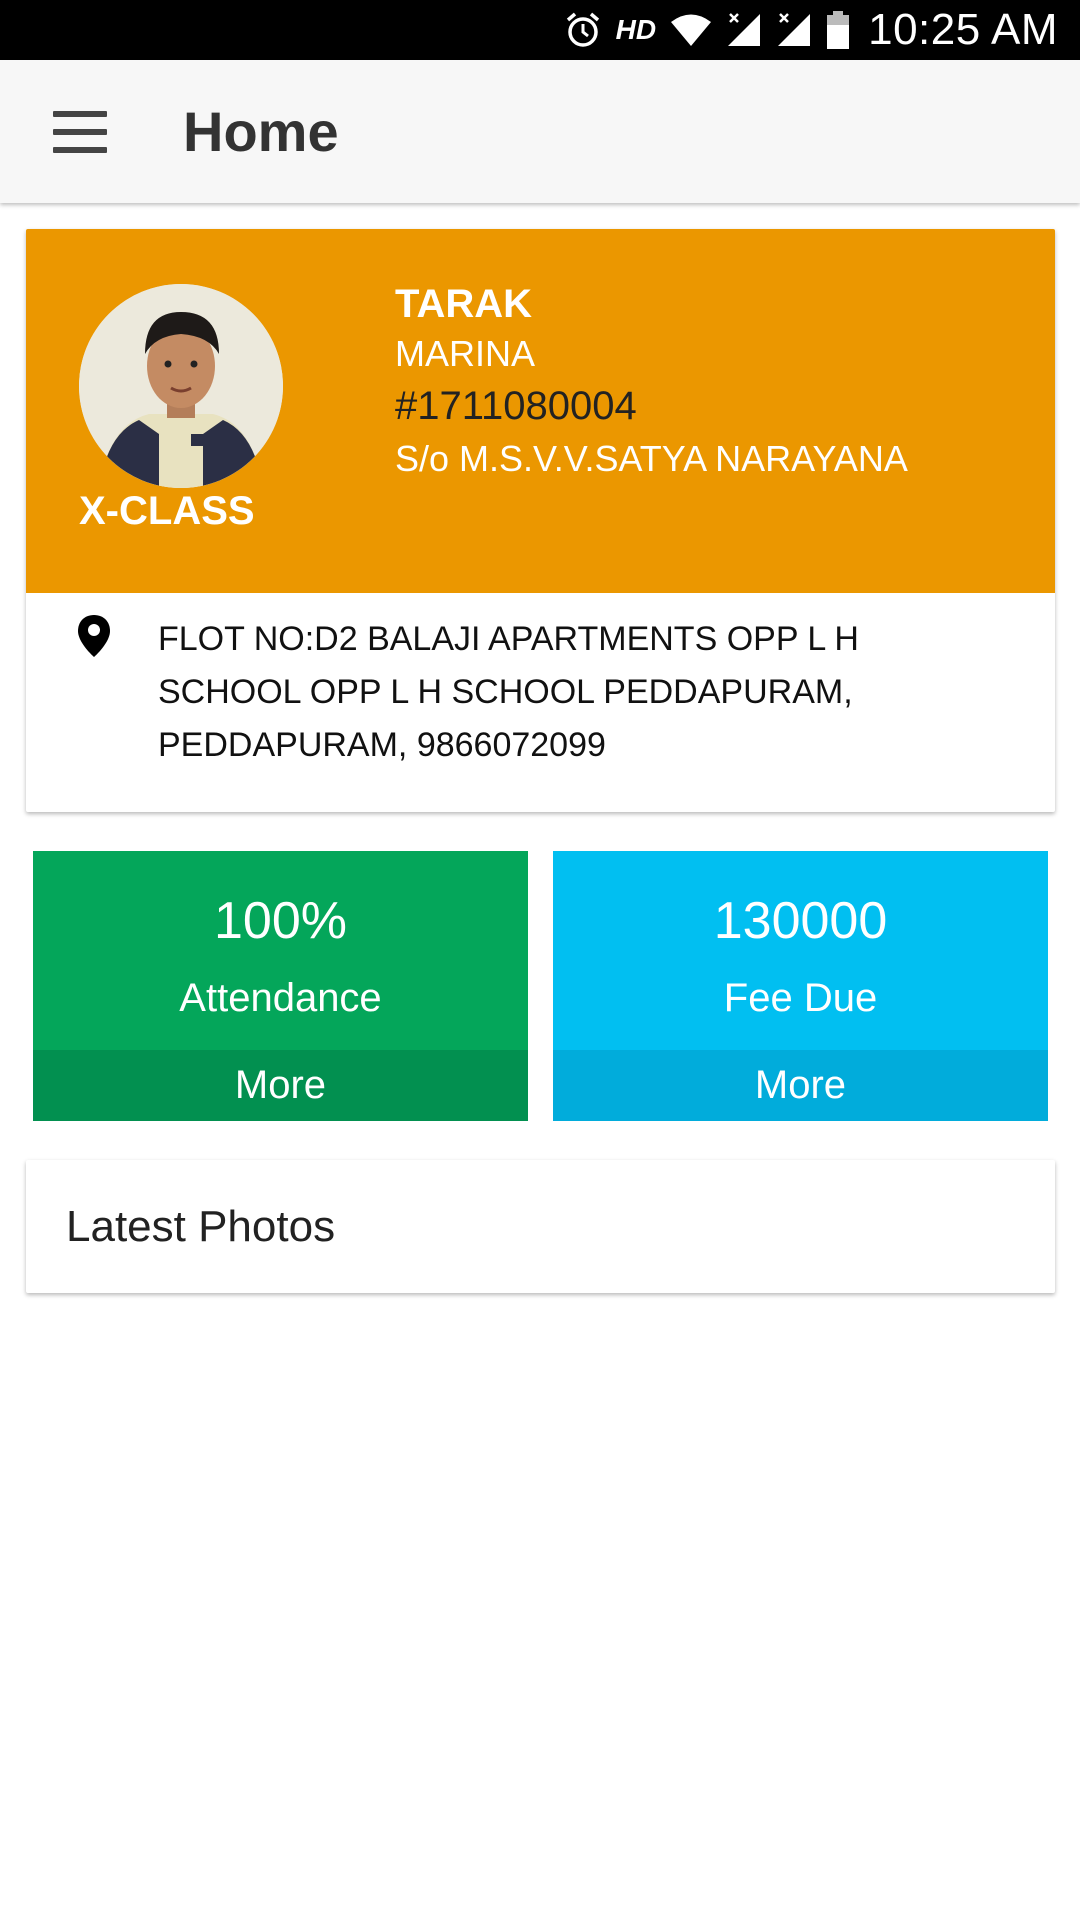  I want to click on avatar, so click(181, 386).